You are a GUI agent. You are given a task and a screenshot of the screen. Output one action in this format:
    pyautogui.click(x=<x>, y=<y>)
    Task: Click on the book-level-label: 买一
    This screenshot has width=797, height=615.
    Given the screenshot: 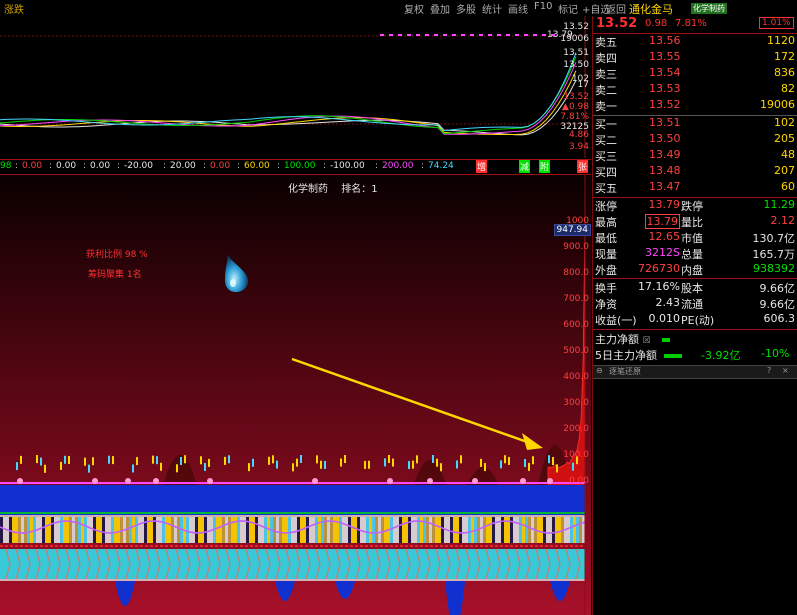 What is the action you would take?
    pyautogui.click(x=606, y=124)
    